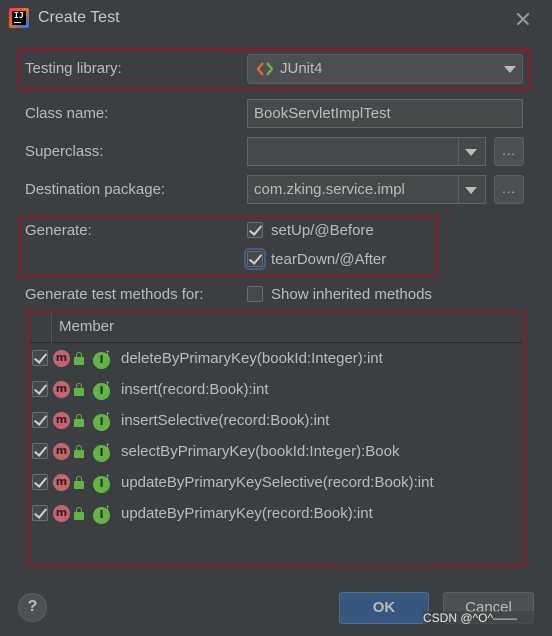 This screenshot has height=636, width=552. Describe the element at coordinates (260, 451) in the screenshot. I see `method-signature: selectByPrimaryKey(bookId:Integer):Book` at that location.